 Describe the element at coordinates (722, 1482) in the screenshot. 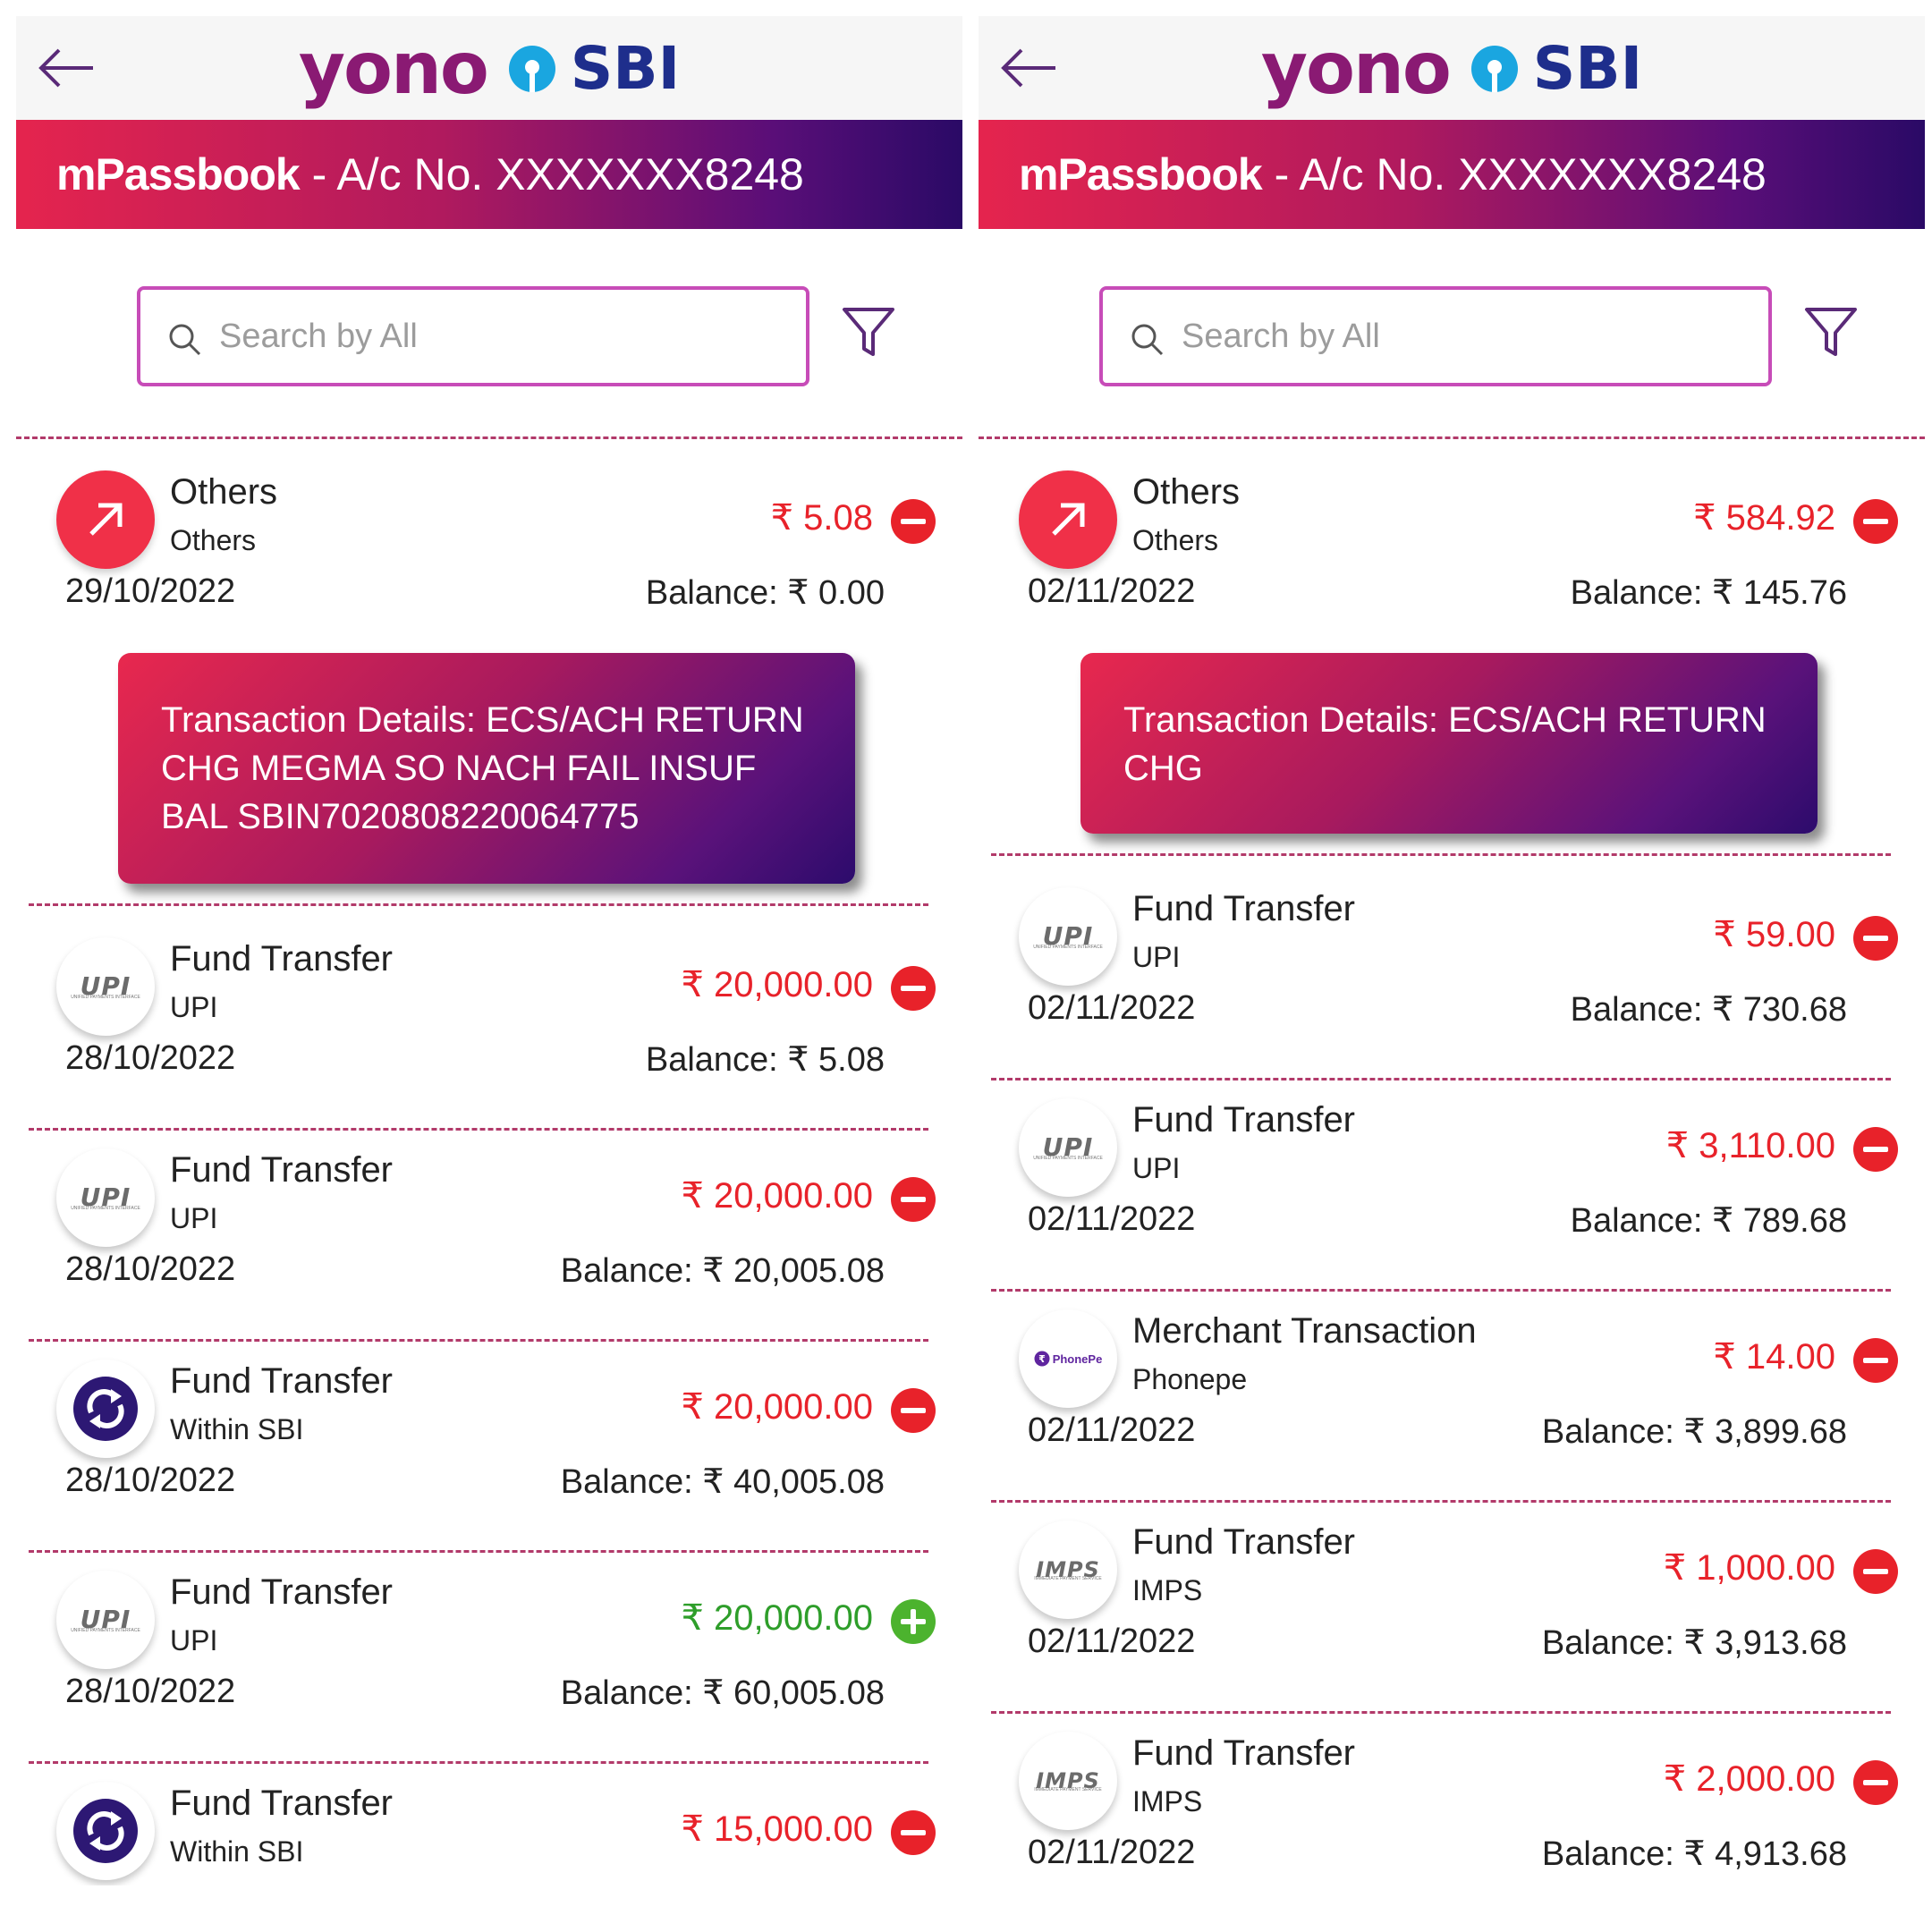

I see `transaction-balance: Balance: ₹ 40,005.08` at that location.